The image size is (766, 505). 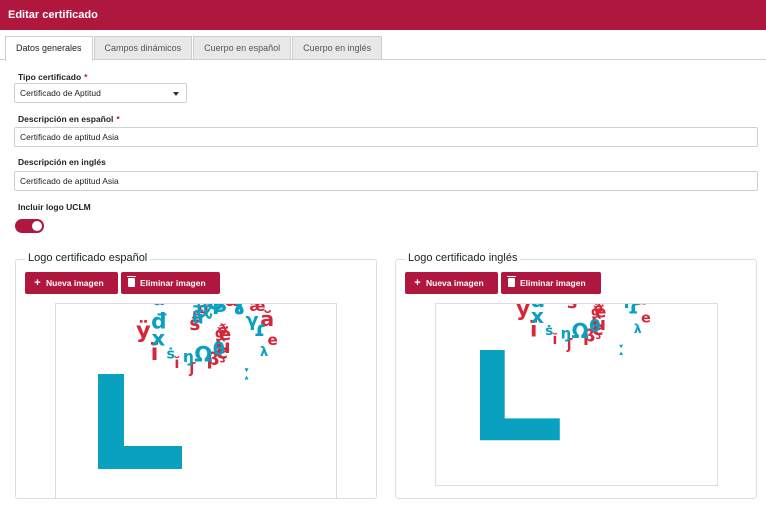 I want to click on logo-espanol-image: ðëùçβʃĭïÿŝñöżΣœæăeǧɩθΩŋṡxđäü我ɸʒɣγɾλː, so click(x=196, y=401).